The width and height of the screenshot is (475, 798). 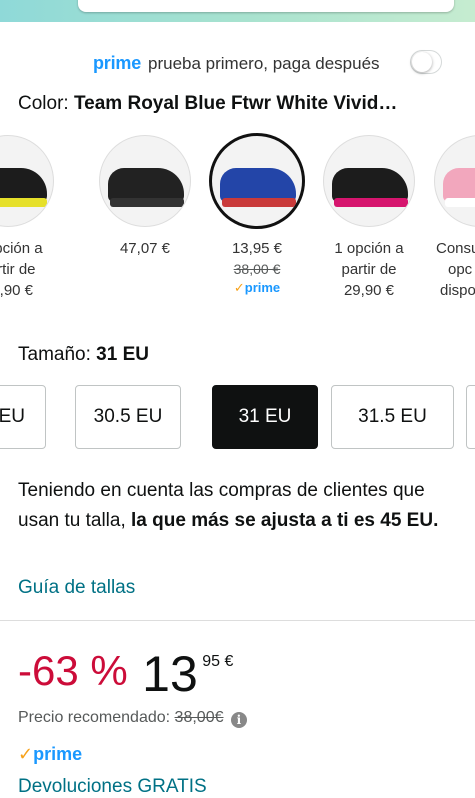 What do you see at coordinates (422, 62) in the screenshot?
I see `toggle-knob` at bounding box center [422, 62].